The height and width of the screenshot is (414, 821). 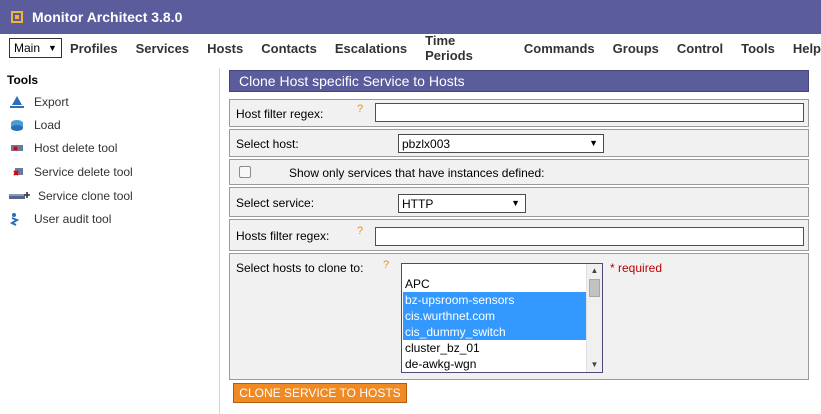 I want to click on listbox-scrollbar: ▲ ▼, so click(x=594, y=318).